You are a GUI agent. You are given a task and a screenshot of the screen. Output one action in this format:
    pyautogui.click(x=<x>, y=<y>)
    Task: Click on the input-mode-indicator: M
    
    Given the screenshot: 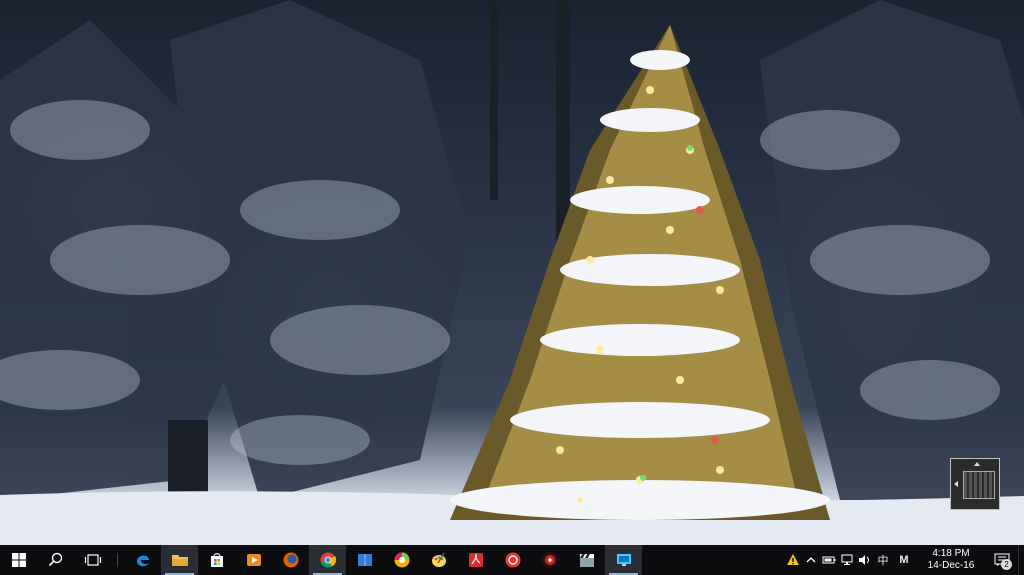 What is the action you would take?
    pyautogui.click(x=904, y=560)
    